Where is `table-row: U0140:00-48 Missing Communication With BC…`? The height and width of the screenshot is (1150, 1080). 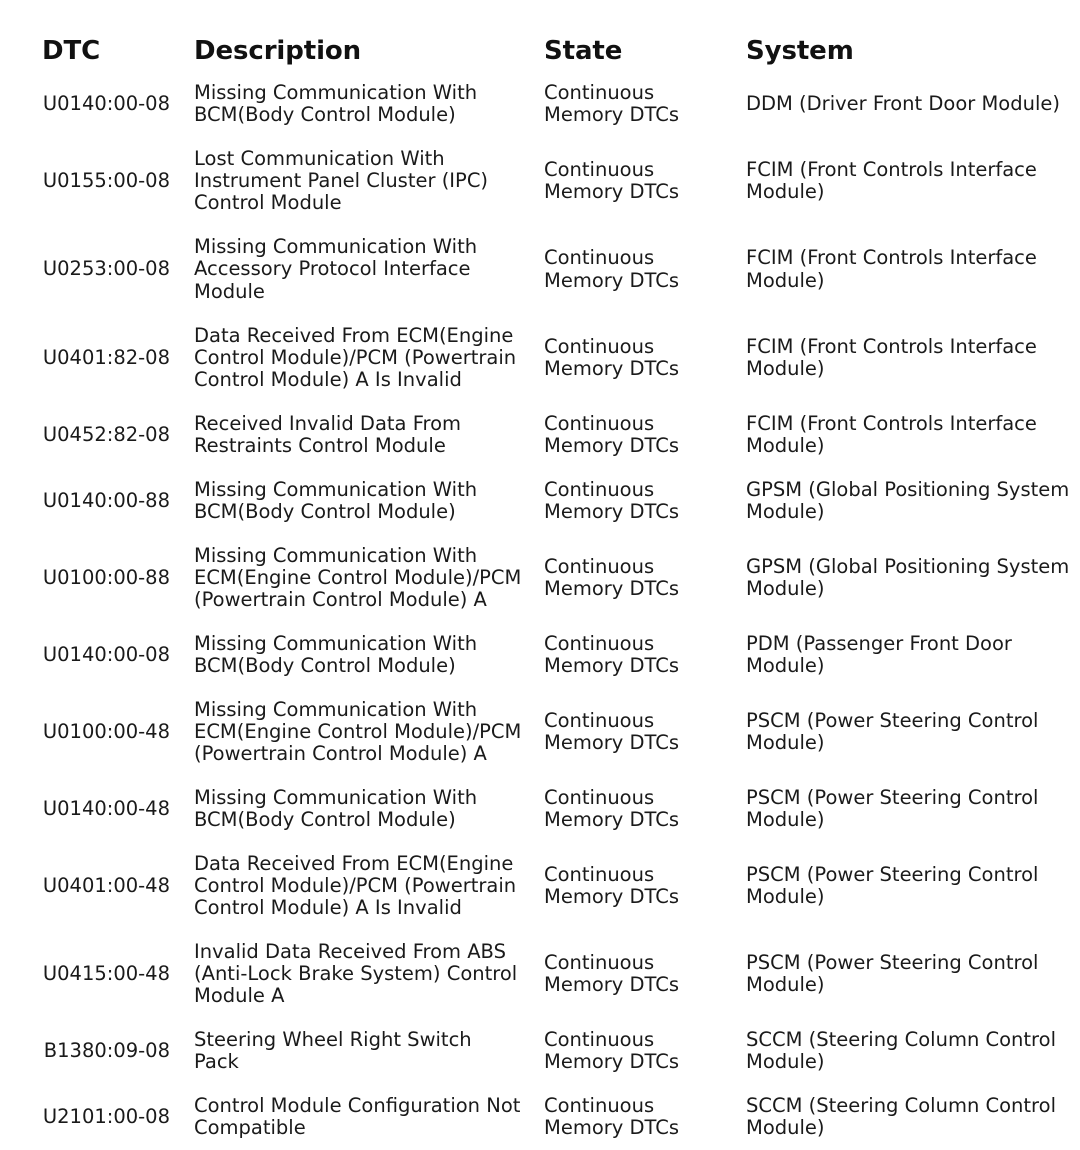
table-row: U0140:00-48 Missing Communication With BC… is located at coordinates (540, 809).